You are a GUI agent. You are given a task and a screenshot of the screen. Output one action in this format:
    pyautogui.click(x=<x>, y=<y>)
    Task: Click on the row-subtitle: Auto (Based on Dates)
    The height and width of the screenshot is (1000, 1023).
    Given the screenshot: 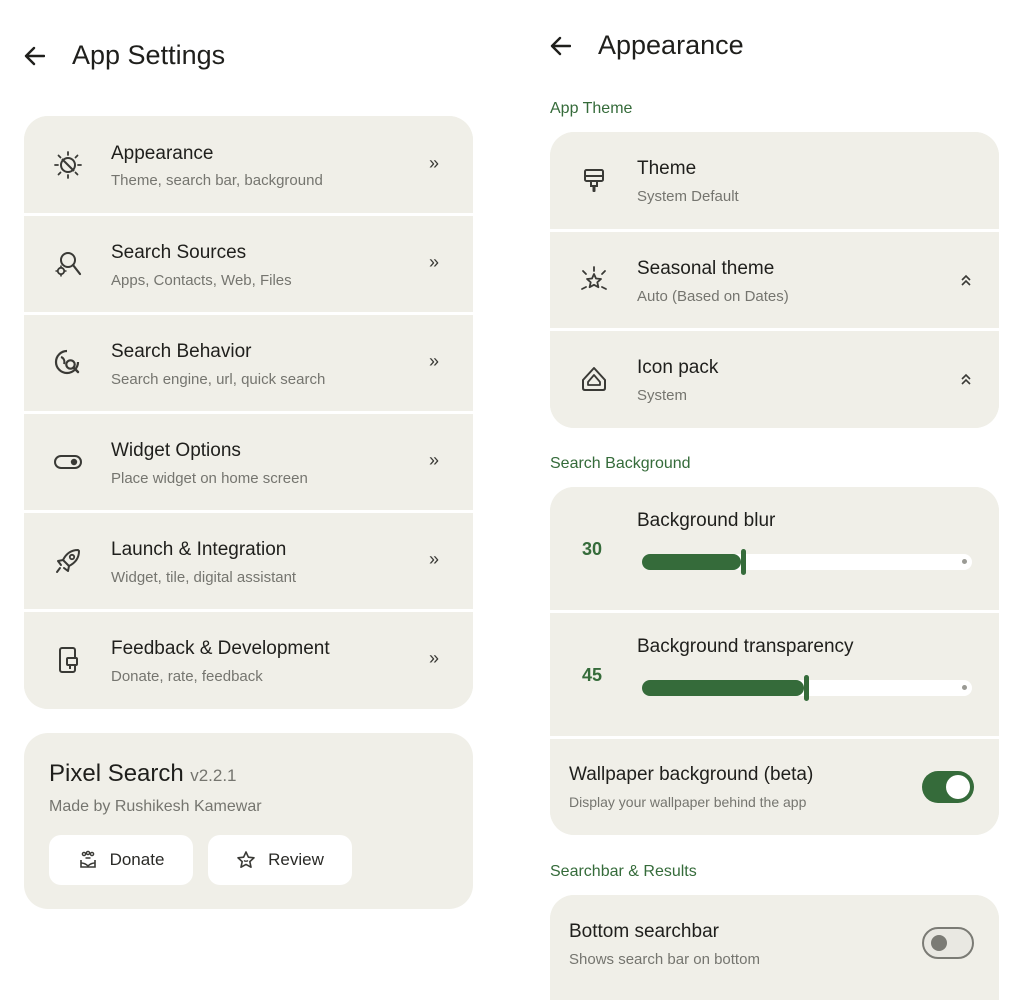 What is the action you would take?
    pyautogui.click(x=713, y=296)
    